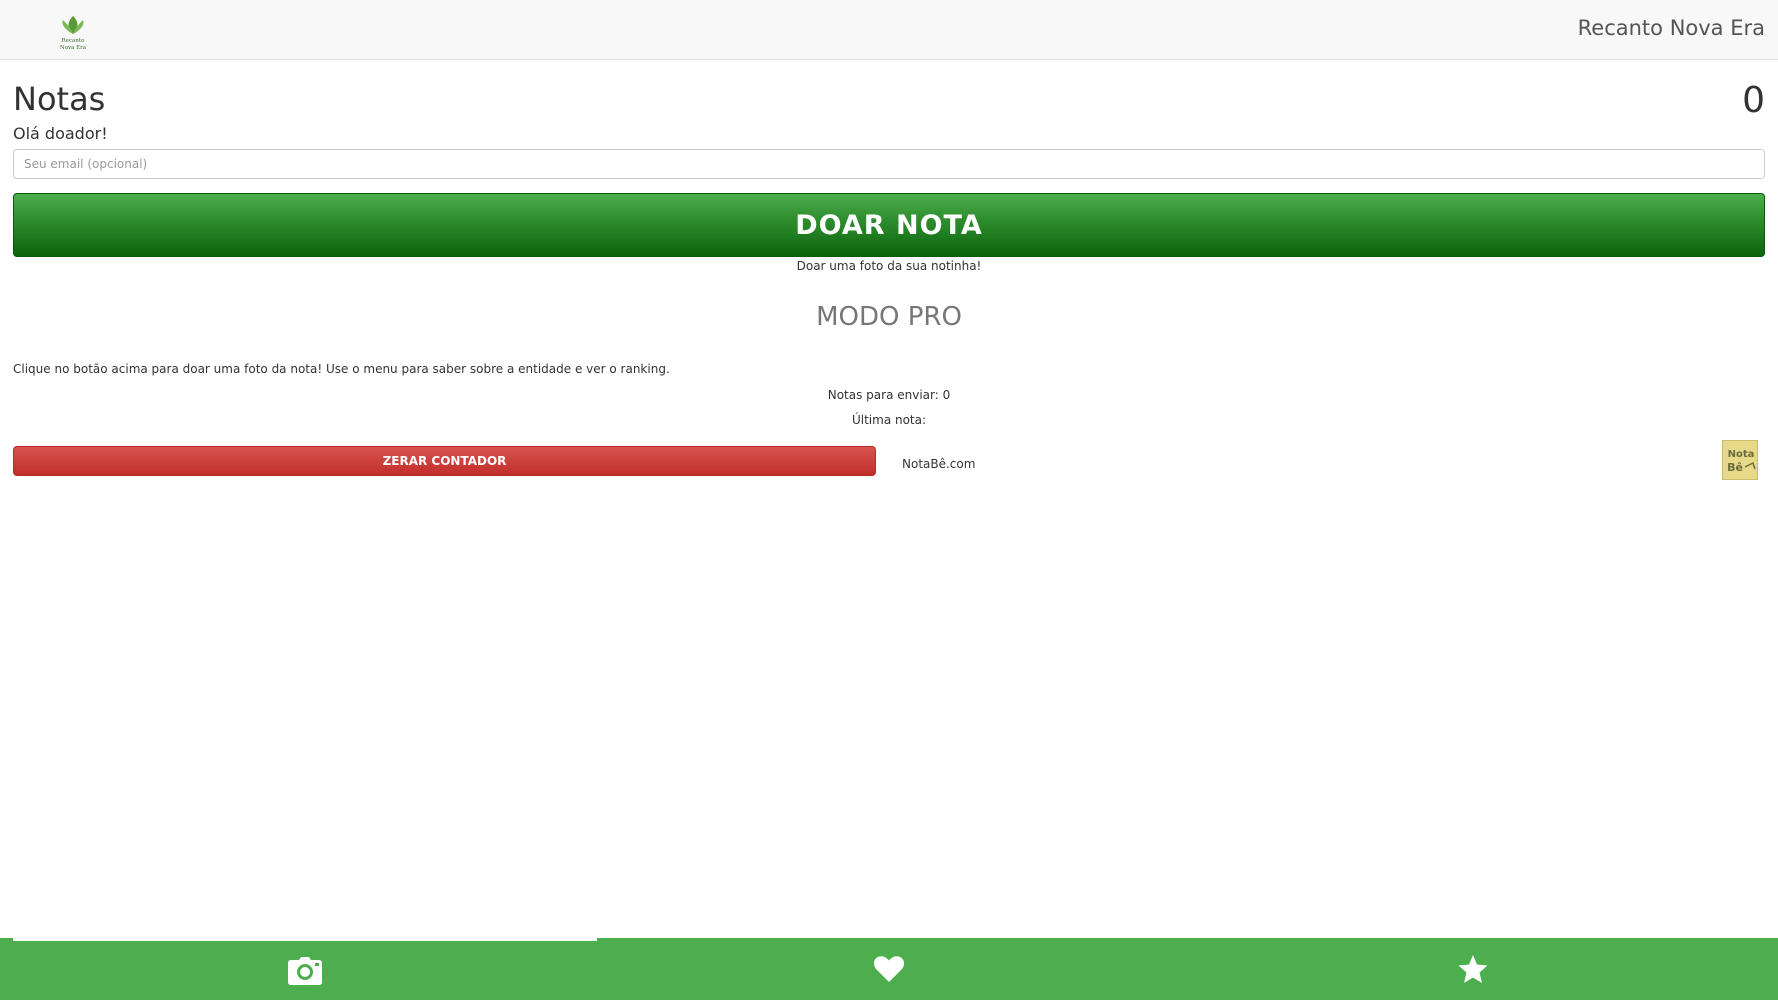  I want to click on brand-title: Recanto Nova Era, so click(1671, 28).